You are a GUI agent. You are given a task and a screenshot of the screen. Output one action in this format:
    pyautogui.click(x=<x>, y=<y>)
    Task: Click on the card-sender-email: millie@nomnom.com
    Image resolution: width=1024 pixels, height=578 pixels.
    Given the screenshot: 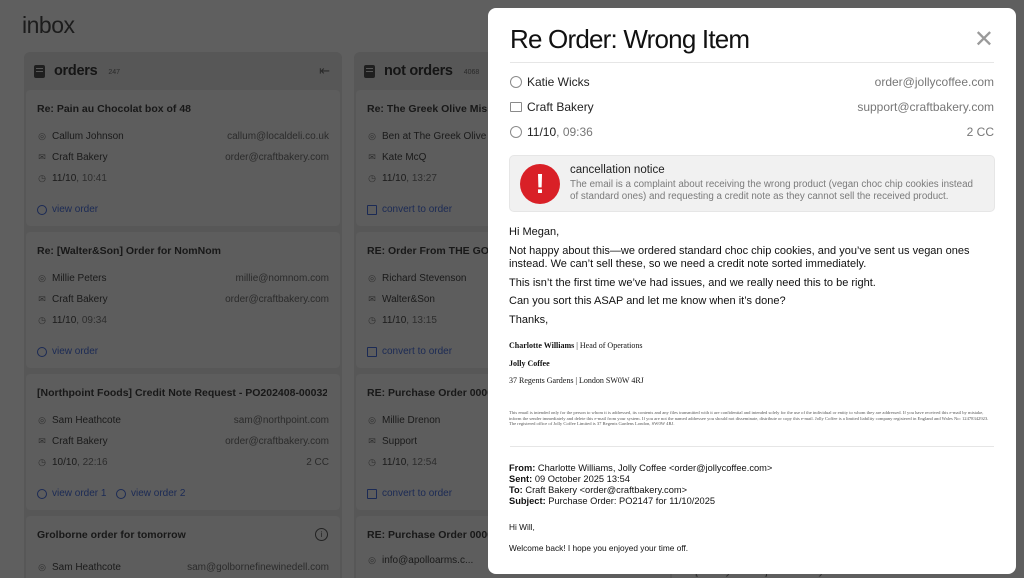 What is the action you would take?
    pyautogui.click(x=282, y=278)
    